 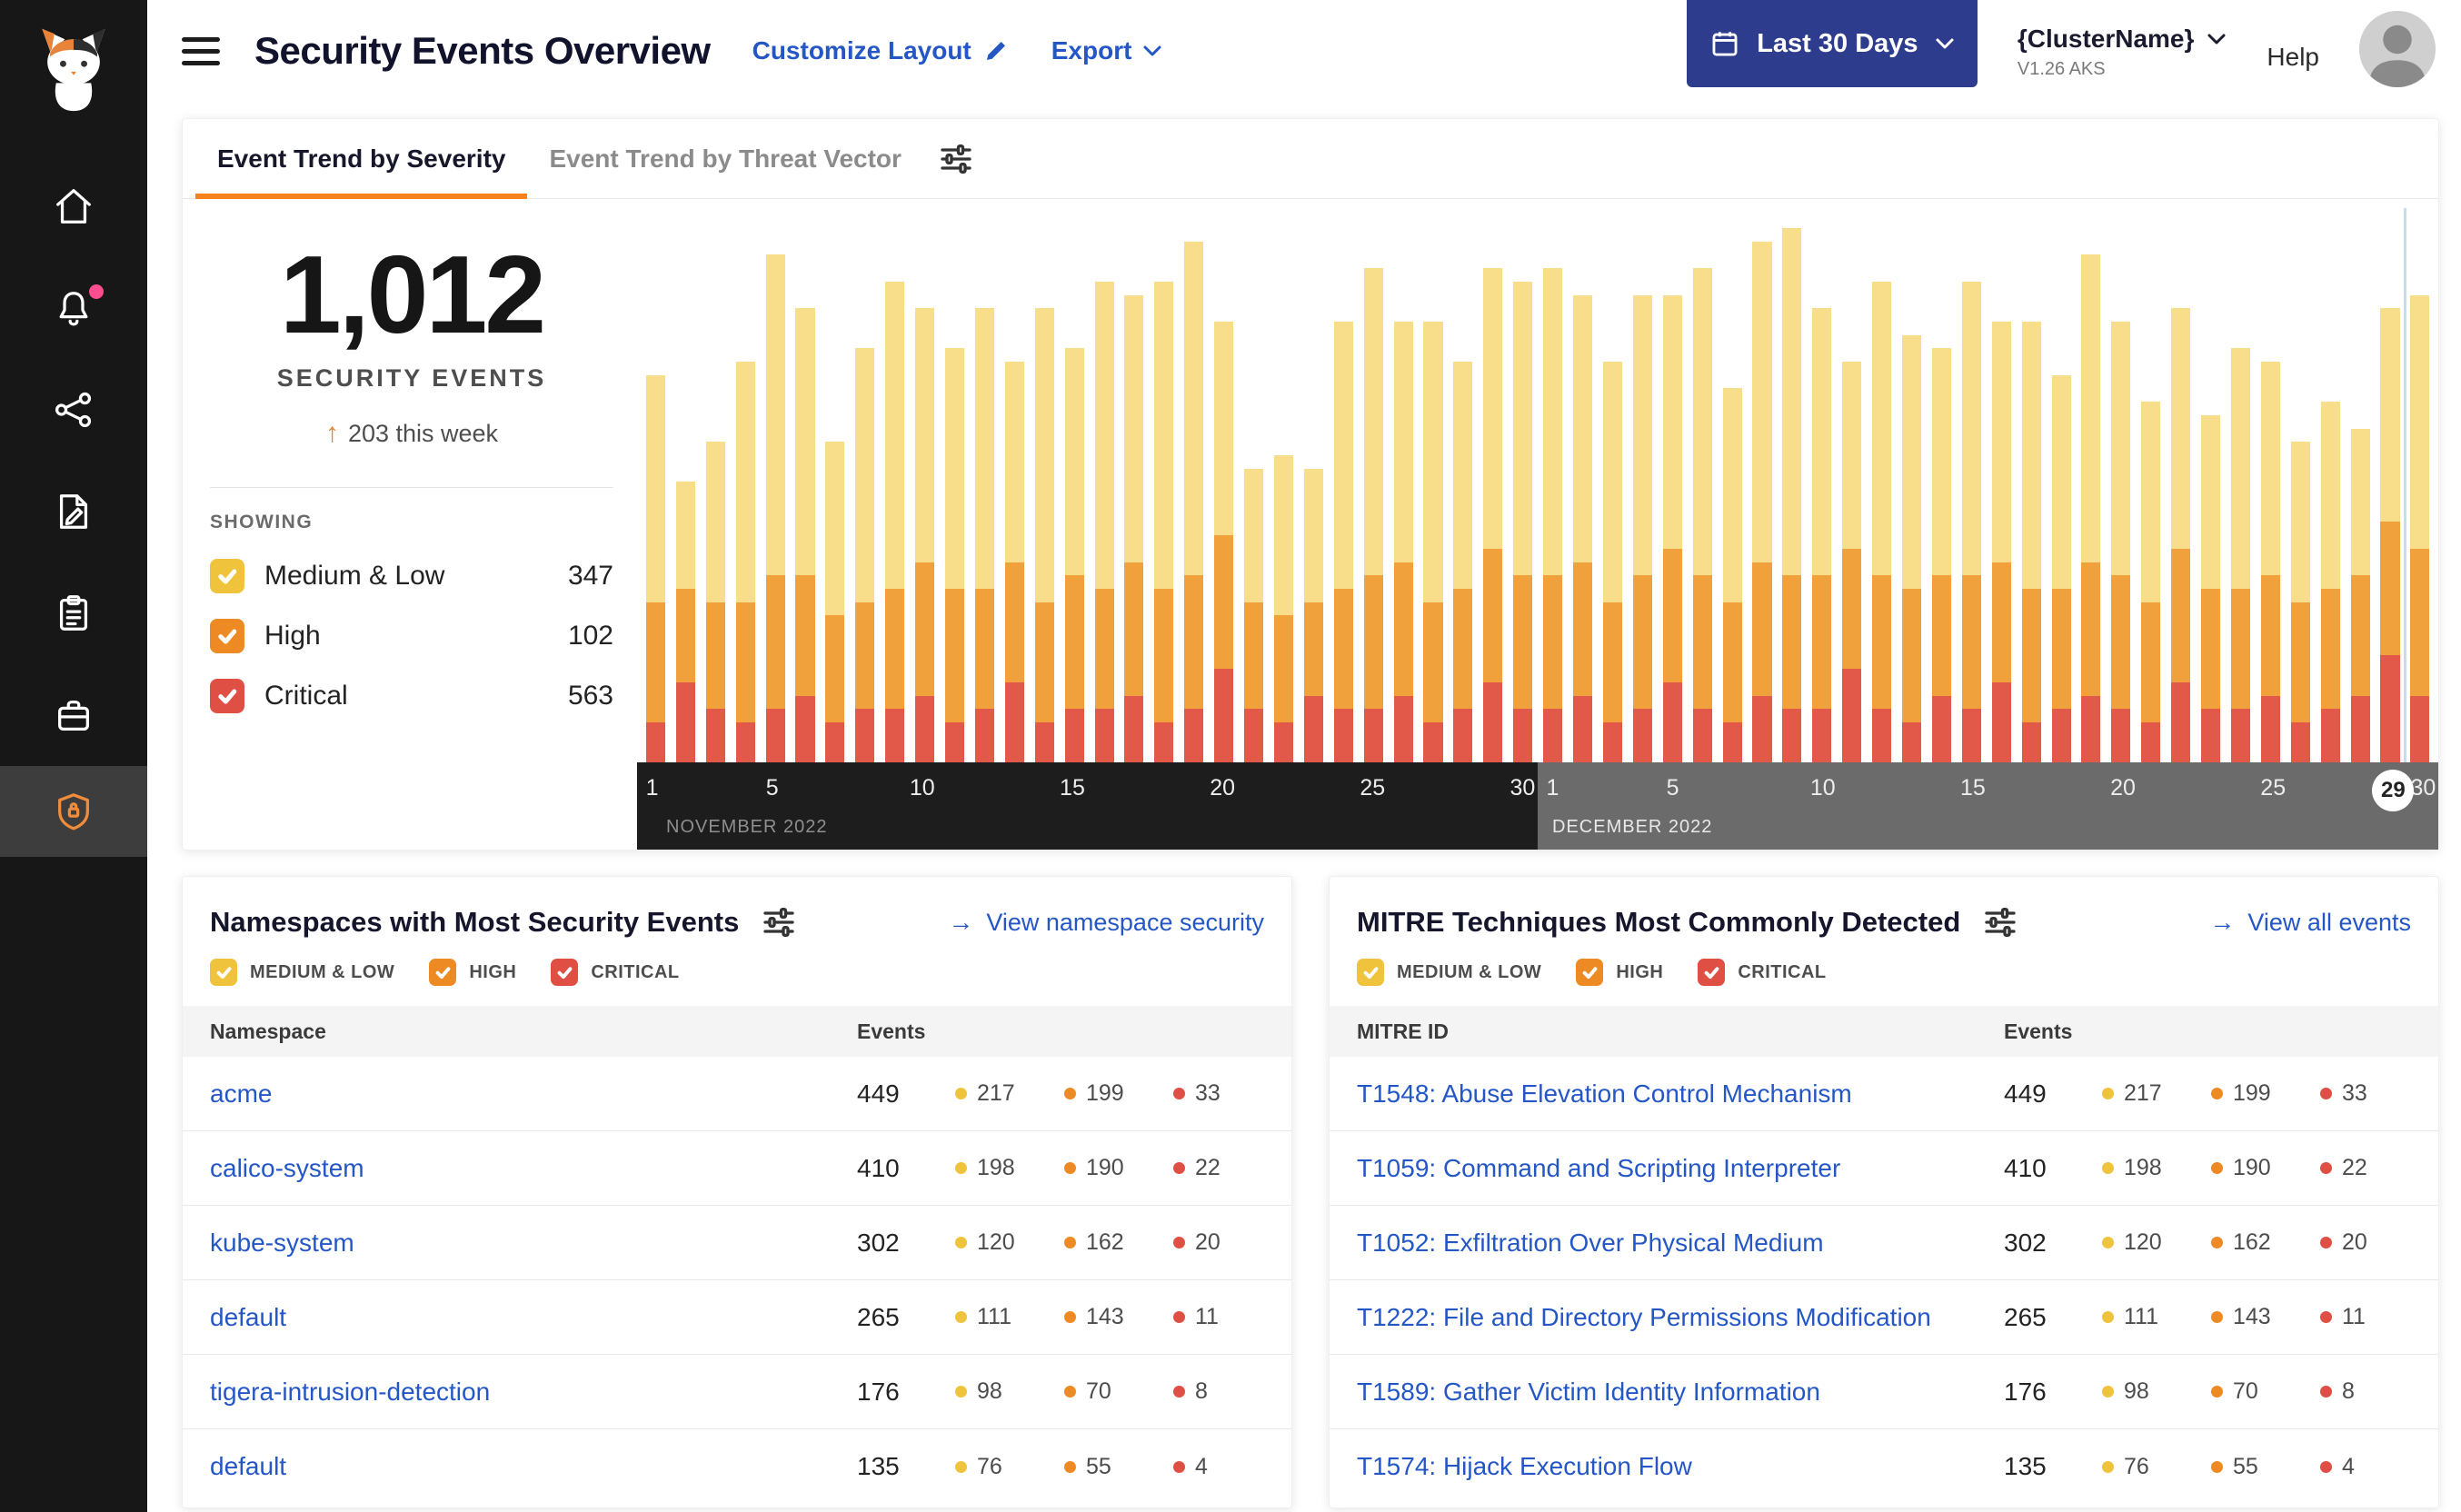 I want to click on row-link: tigera-intrusion-detection, so click(x=533, y=1392).